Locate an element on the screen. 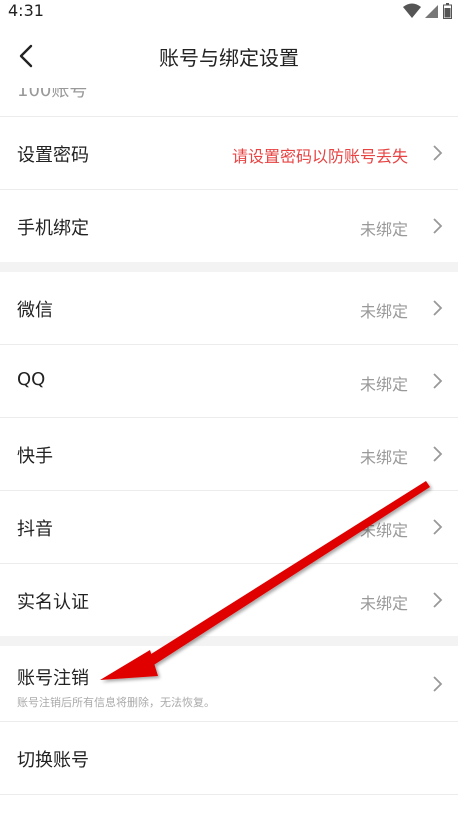  row-account-cut: 100账号 is located at coordinates (229, 102).